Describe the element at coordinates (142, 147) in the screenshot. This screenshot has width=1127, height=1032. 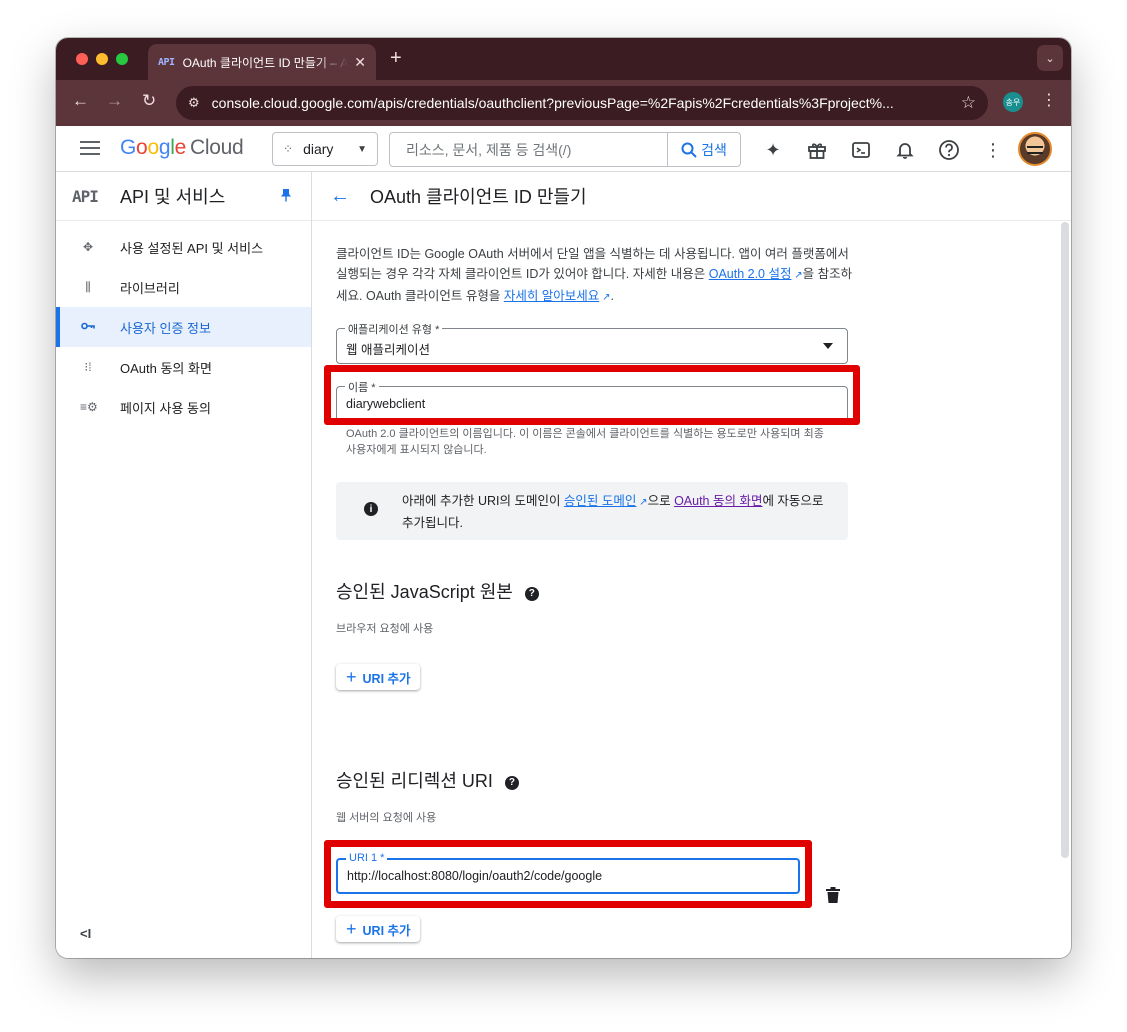
I see `logo-letter: o` at that location.